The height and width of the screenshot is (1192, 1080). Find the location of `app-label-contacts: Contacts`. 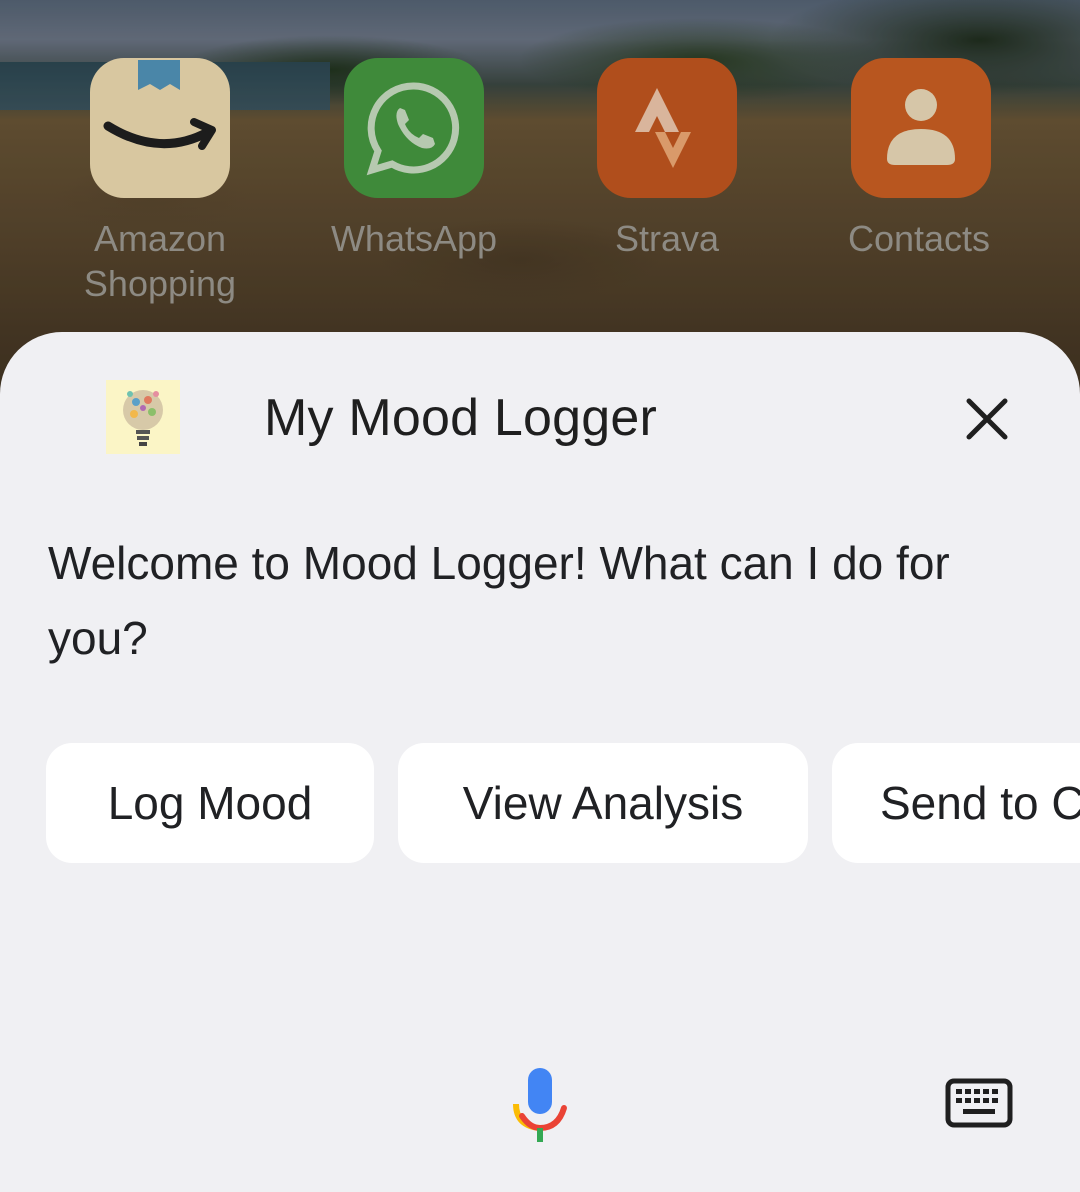

app-label-contacts: Contacts is located at coordinates (919, 238).